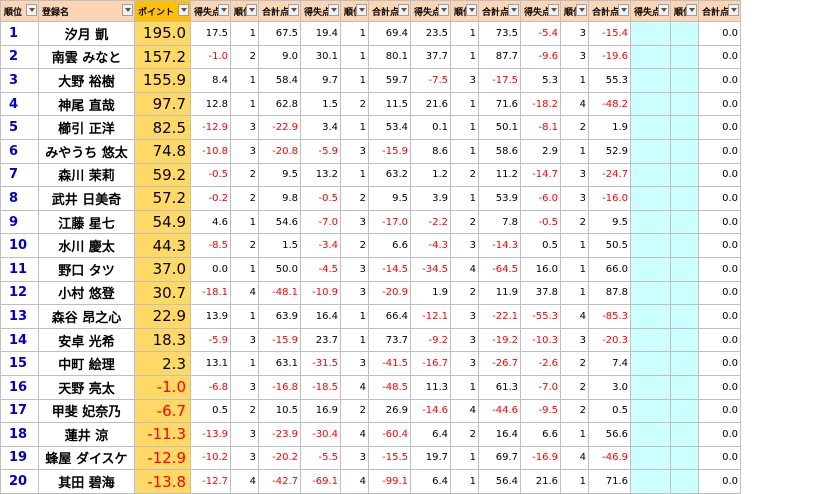  Describe the element at coordinates (609, 269) in the screenshot. I see `score-cell: 66.0` at that location.